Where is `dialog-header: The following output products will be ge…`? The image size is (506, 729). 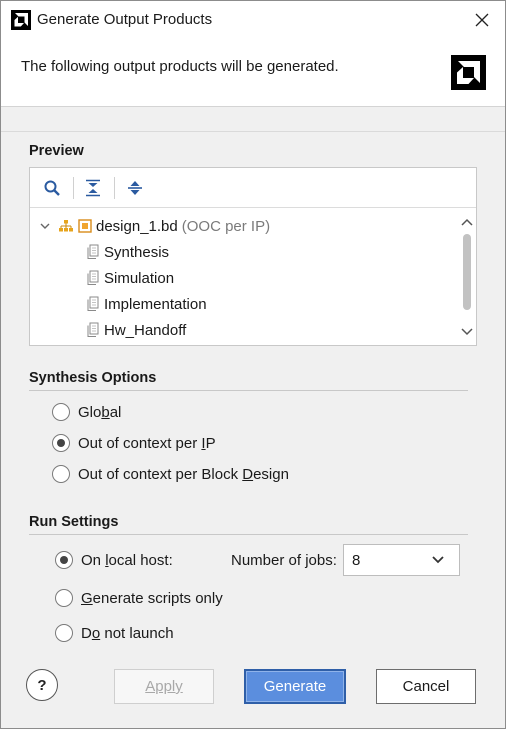
dialog-header: The following output products will be ge… is located at coordinates (253, 73).